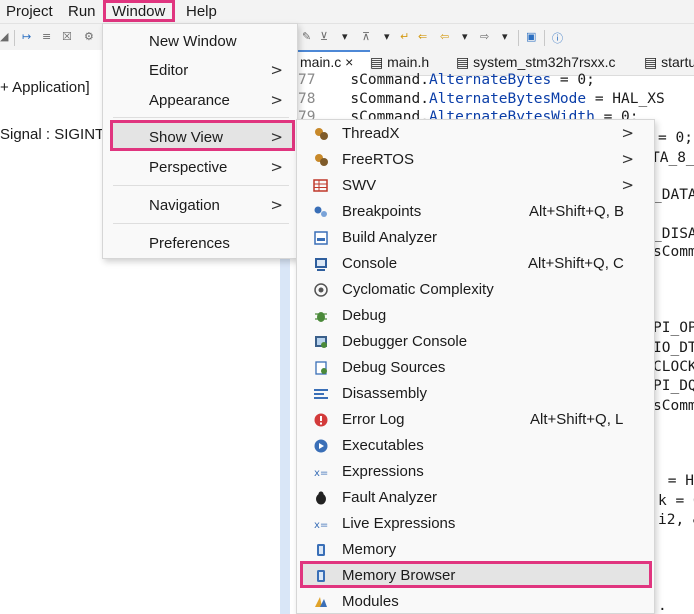  I want to click on swv-icon, so click(321, 186).